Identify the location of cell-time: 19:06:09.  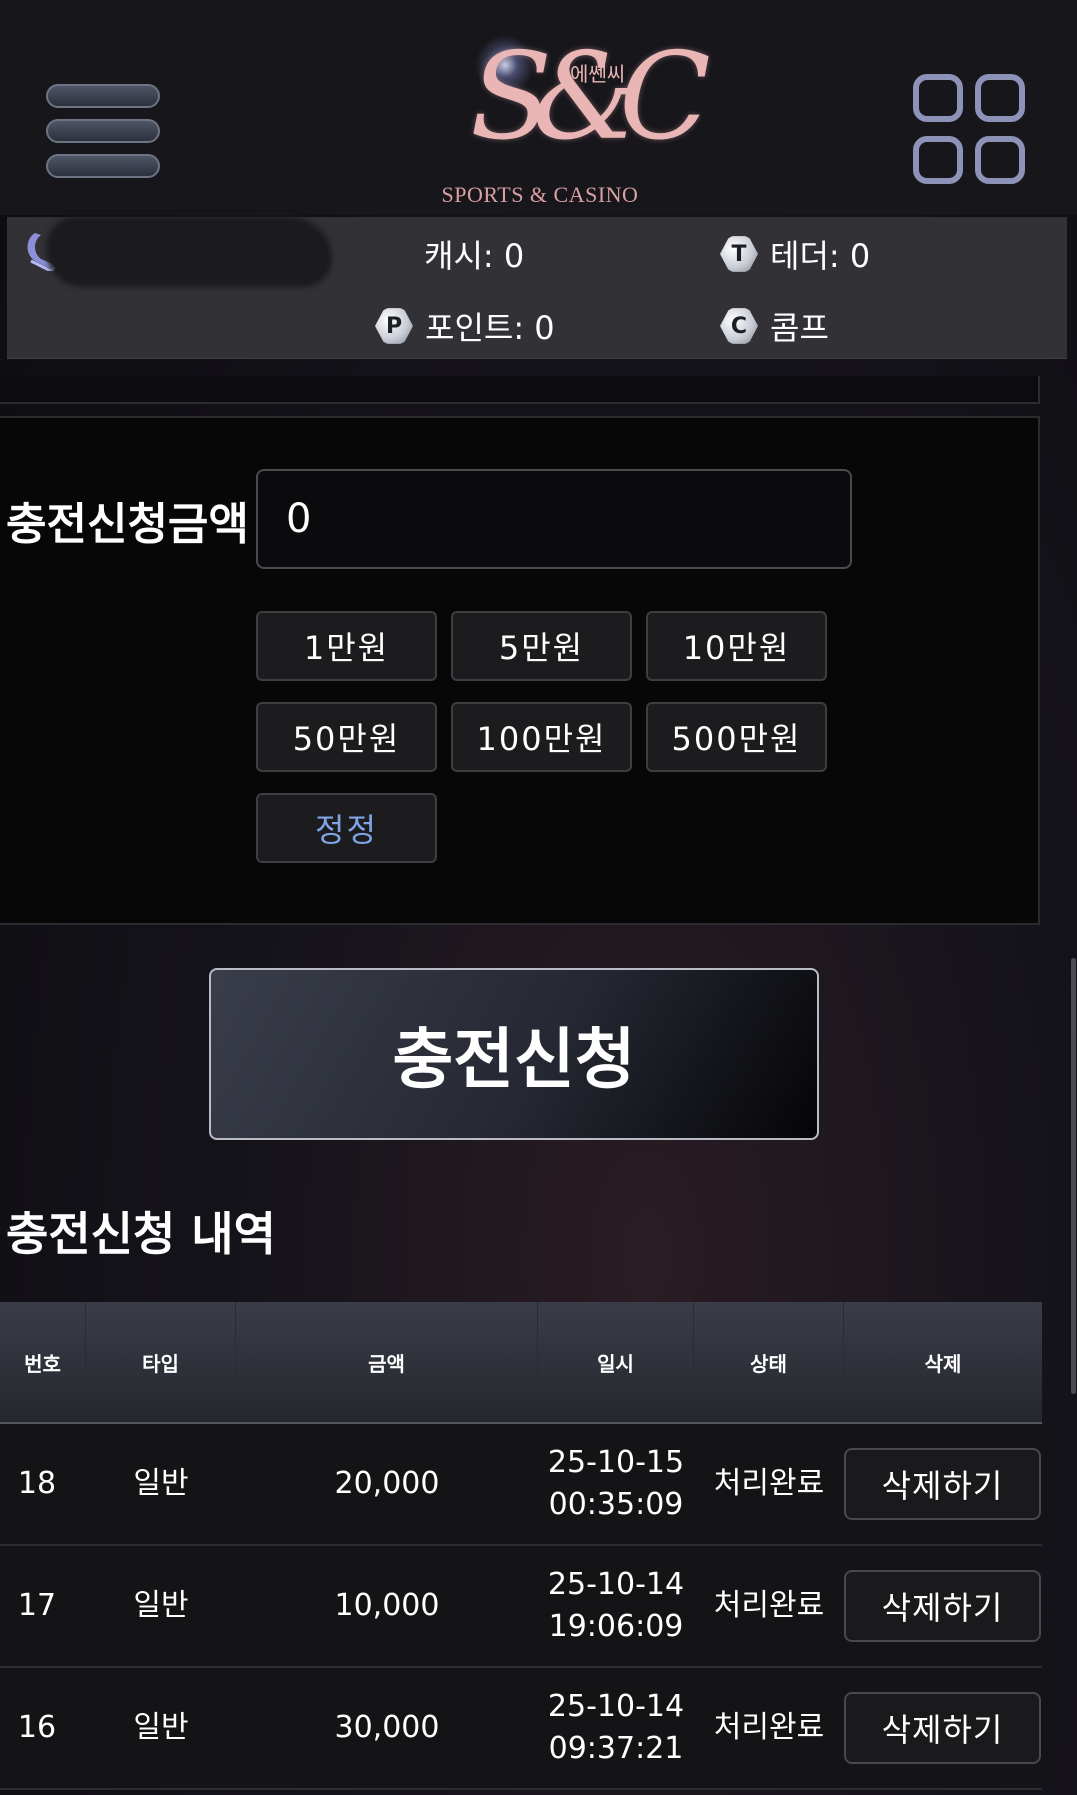
(616, 1626).